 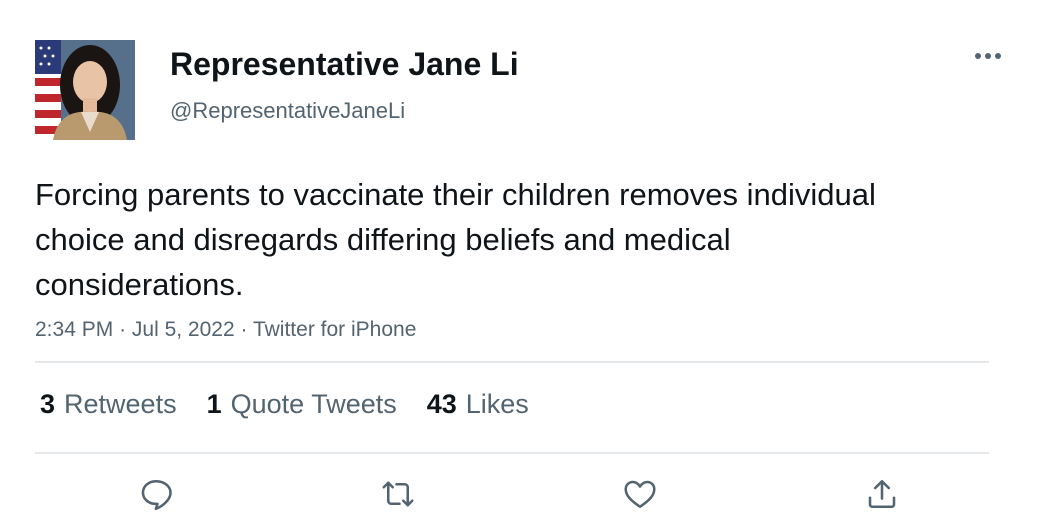 What do you see at coordinates (183, 329) in the screenshot?
I see `tweet-date: Jul 5, 2022` at bounding box center [183, 329].